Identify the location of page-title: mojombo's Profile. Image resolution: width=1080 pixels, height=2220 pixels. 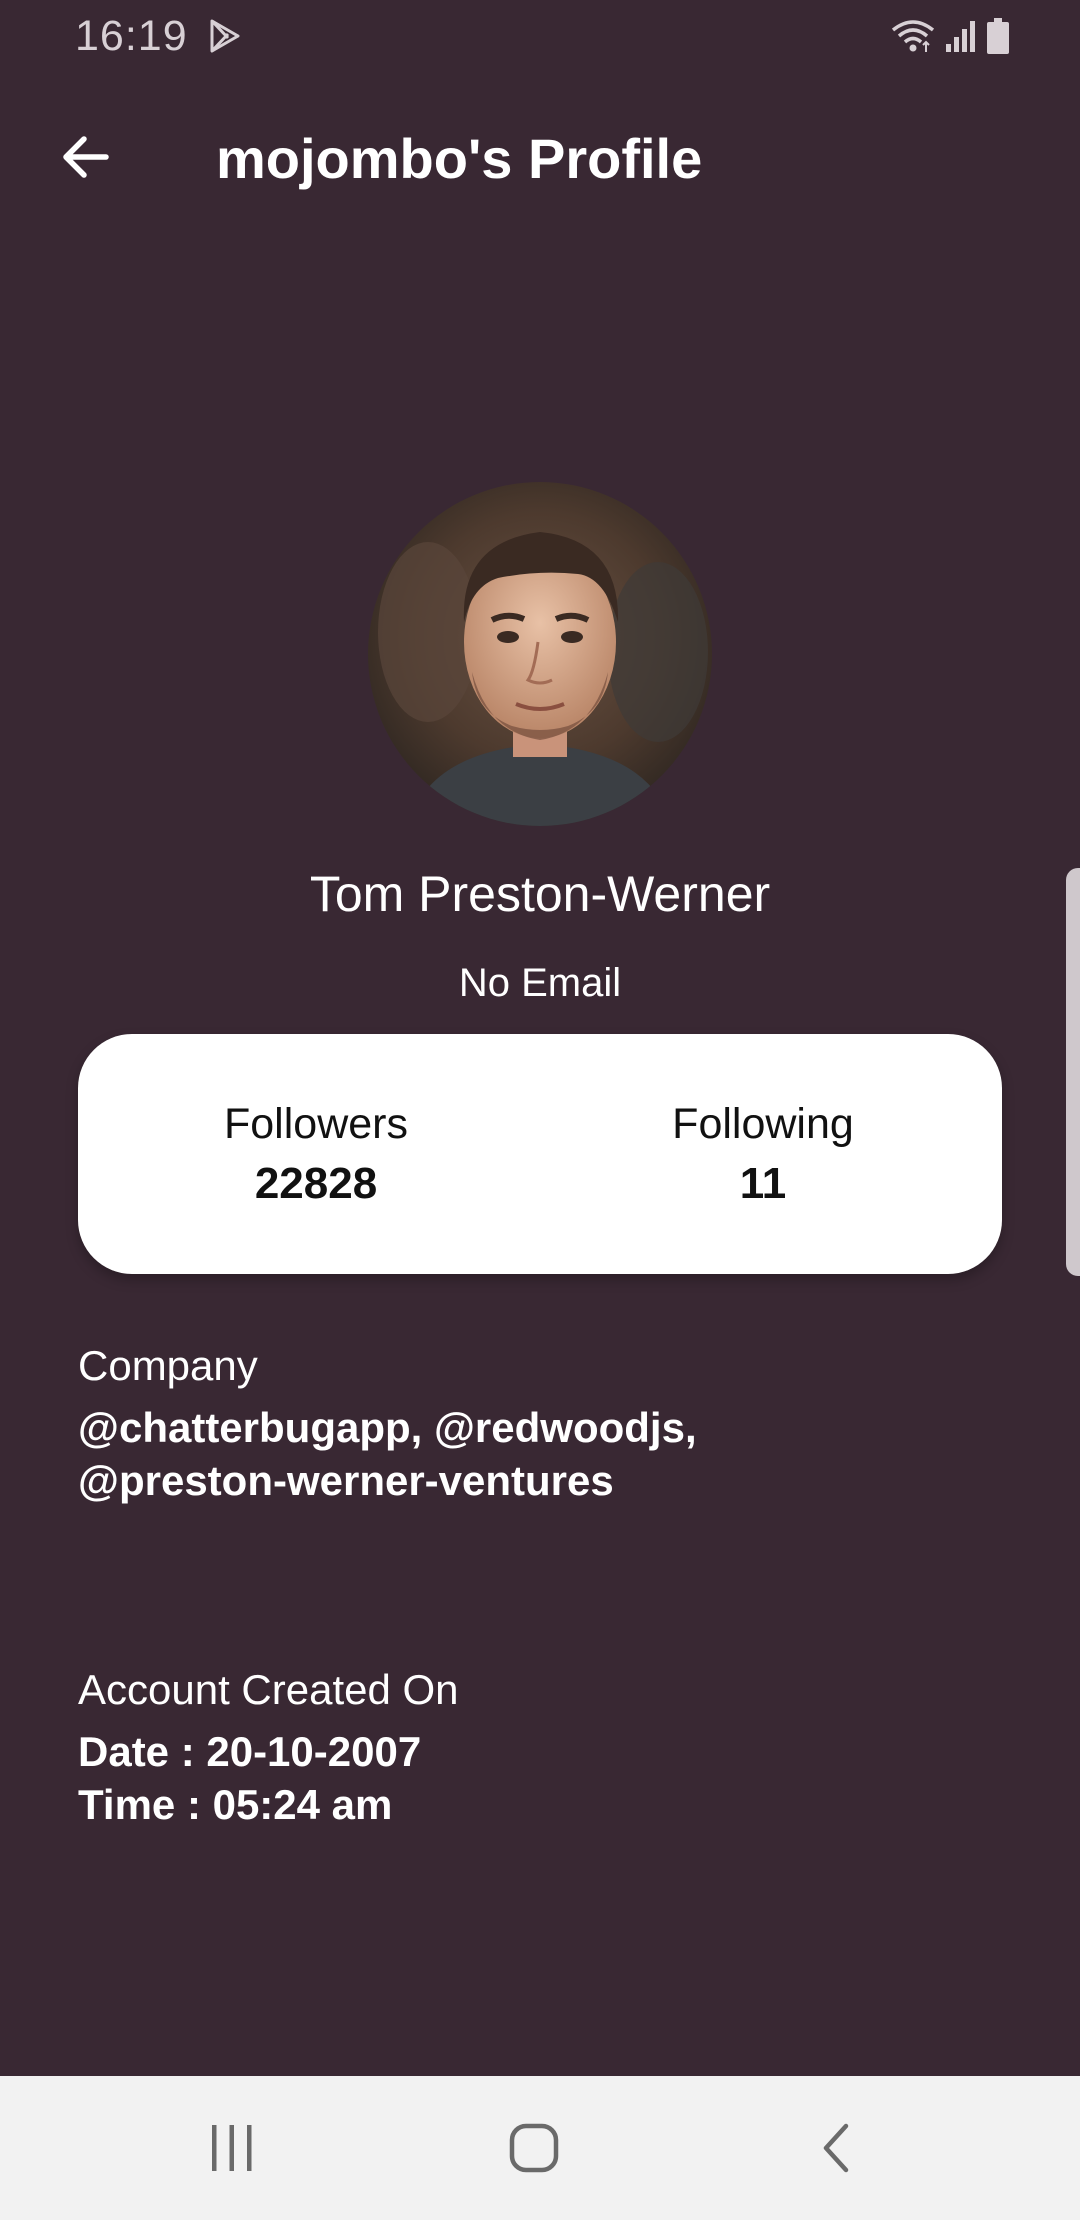
(459, 158).